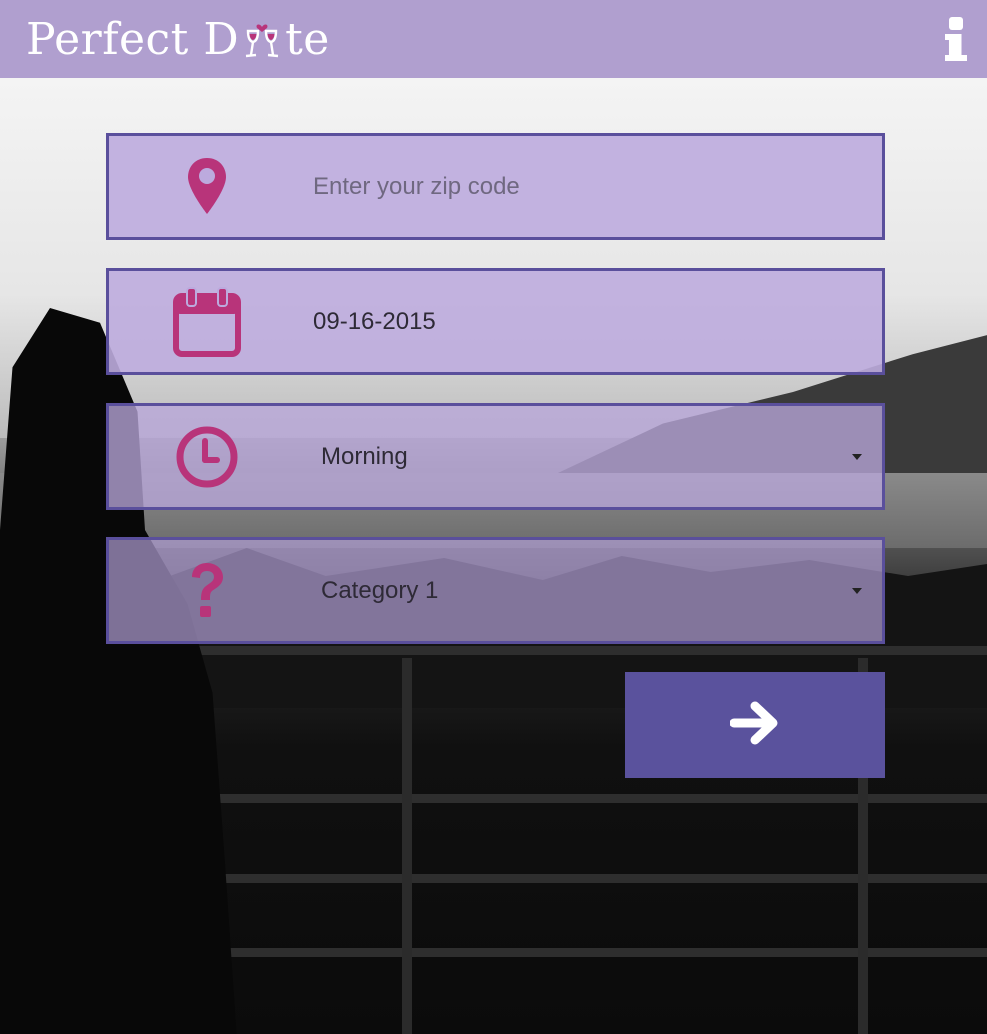 This screenshot has height=1034, width=987. Describe the element at coordinates (380, 590) in the screenshot. I see `category-value: Category 1` at that location.